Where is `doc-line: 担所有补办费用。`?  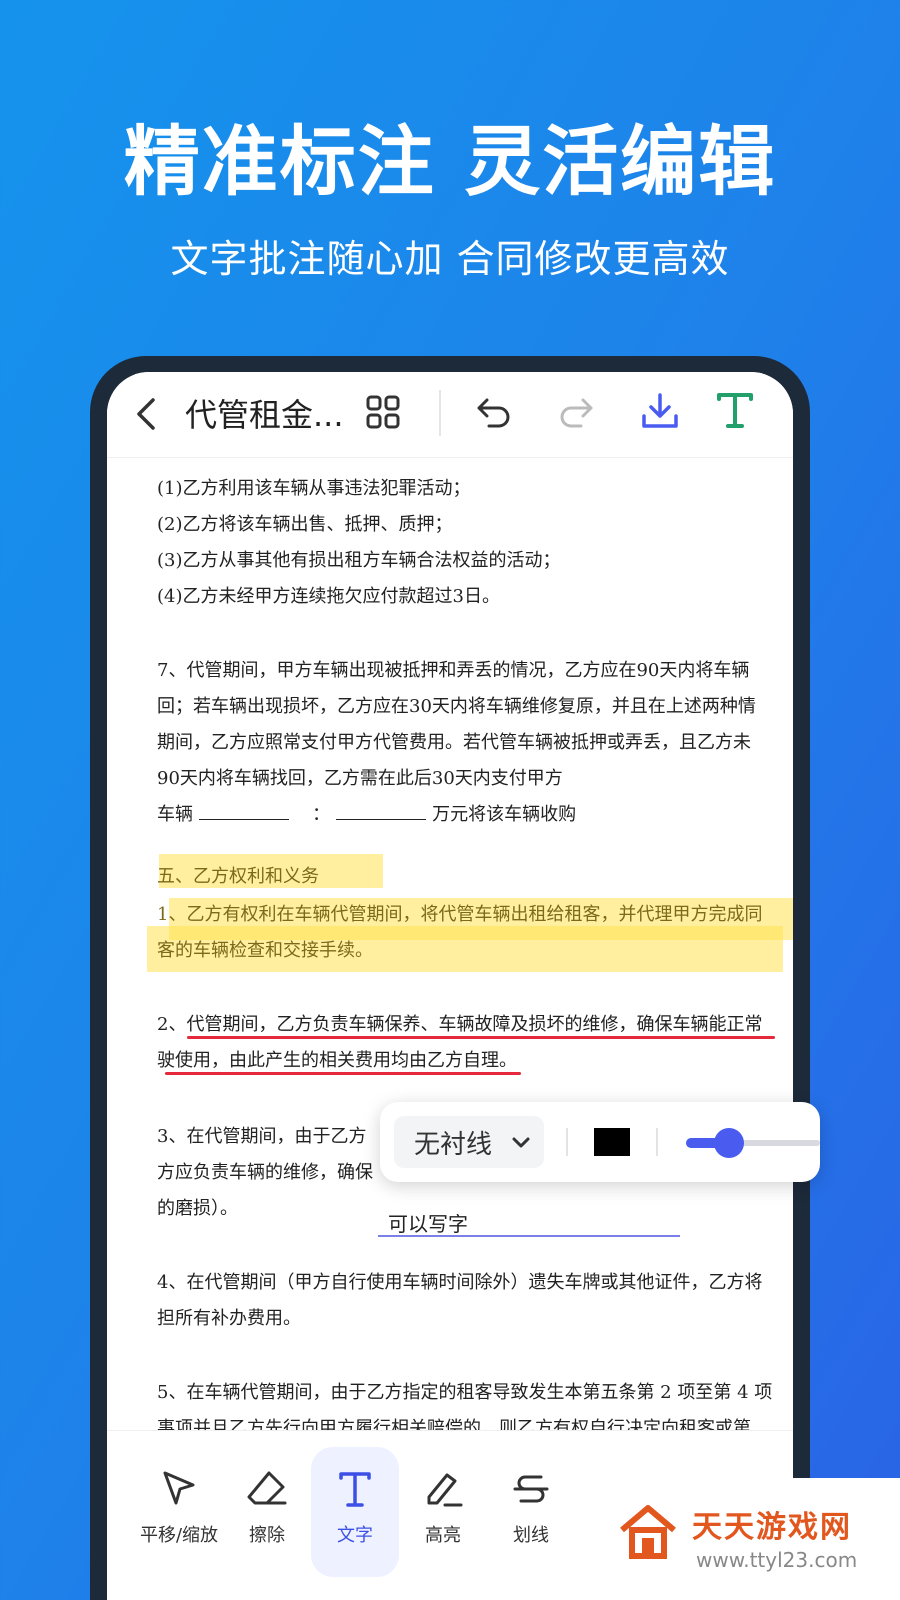
doc-line: 担所有补办费用。 is located at coordinates (229, 1318).